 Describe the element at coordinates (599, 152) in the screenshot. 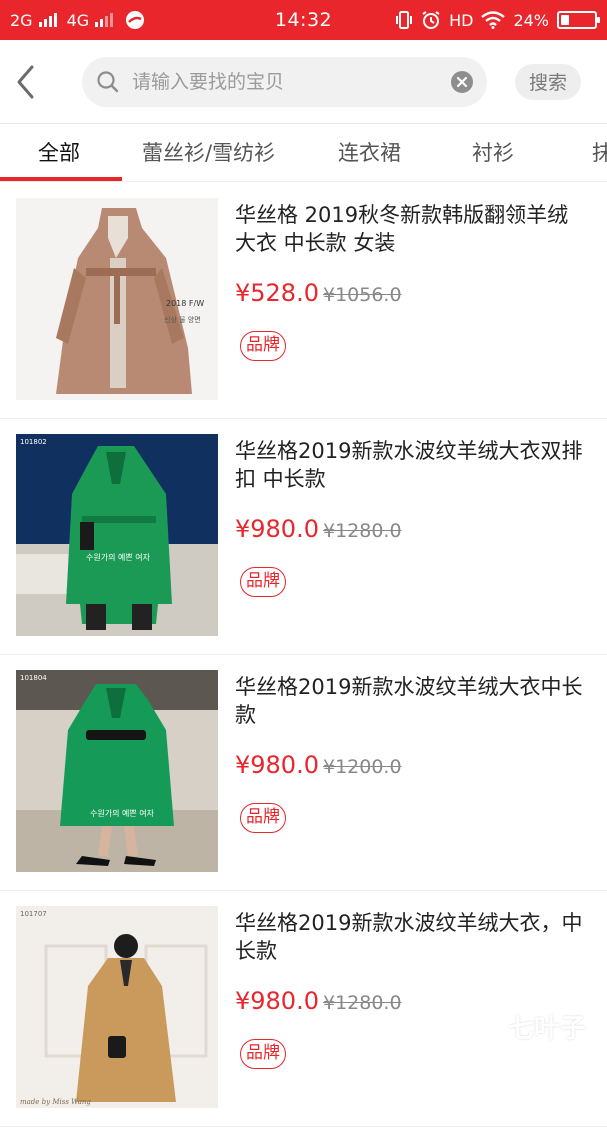

I see `tab-more: 抹` at that location.